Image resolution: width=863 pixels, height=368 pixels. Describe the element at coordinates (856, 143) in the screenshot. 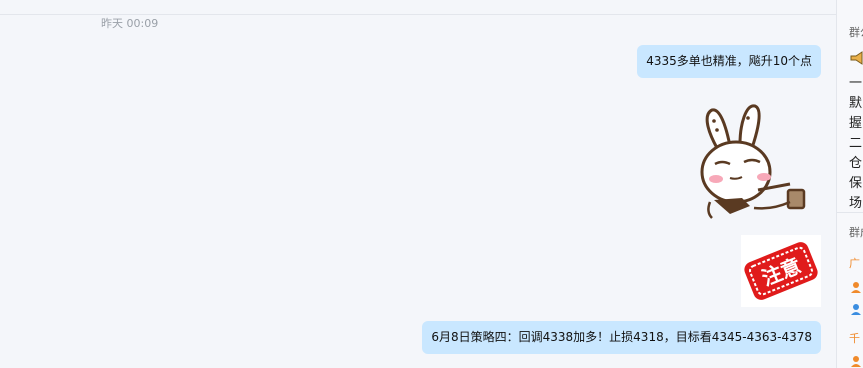

I see `notice-line: 二` at that location.